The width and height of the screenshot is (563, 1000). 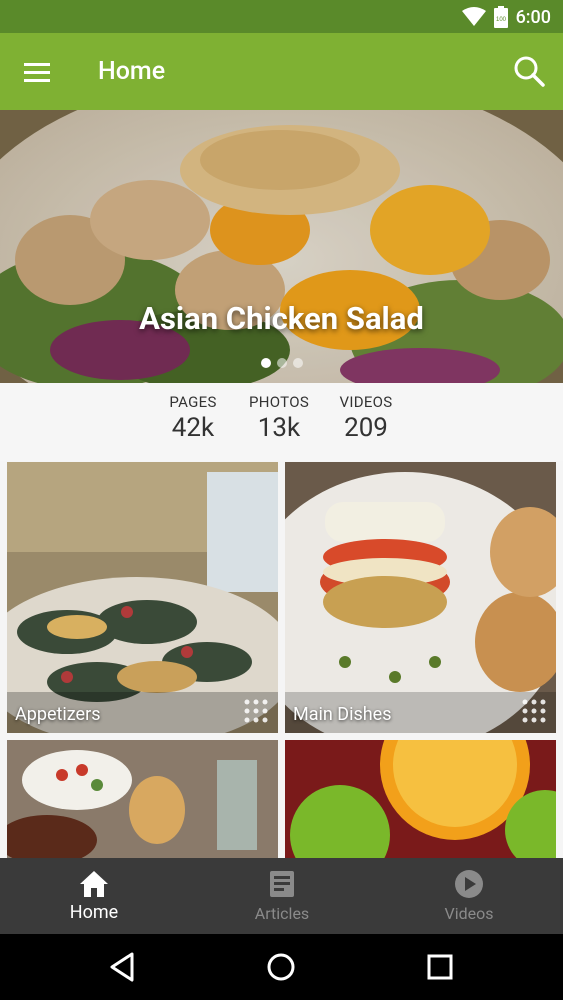 I want to click on play-circle-icon, so click(x=469, y=884).